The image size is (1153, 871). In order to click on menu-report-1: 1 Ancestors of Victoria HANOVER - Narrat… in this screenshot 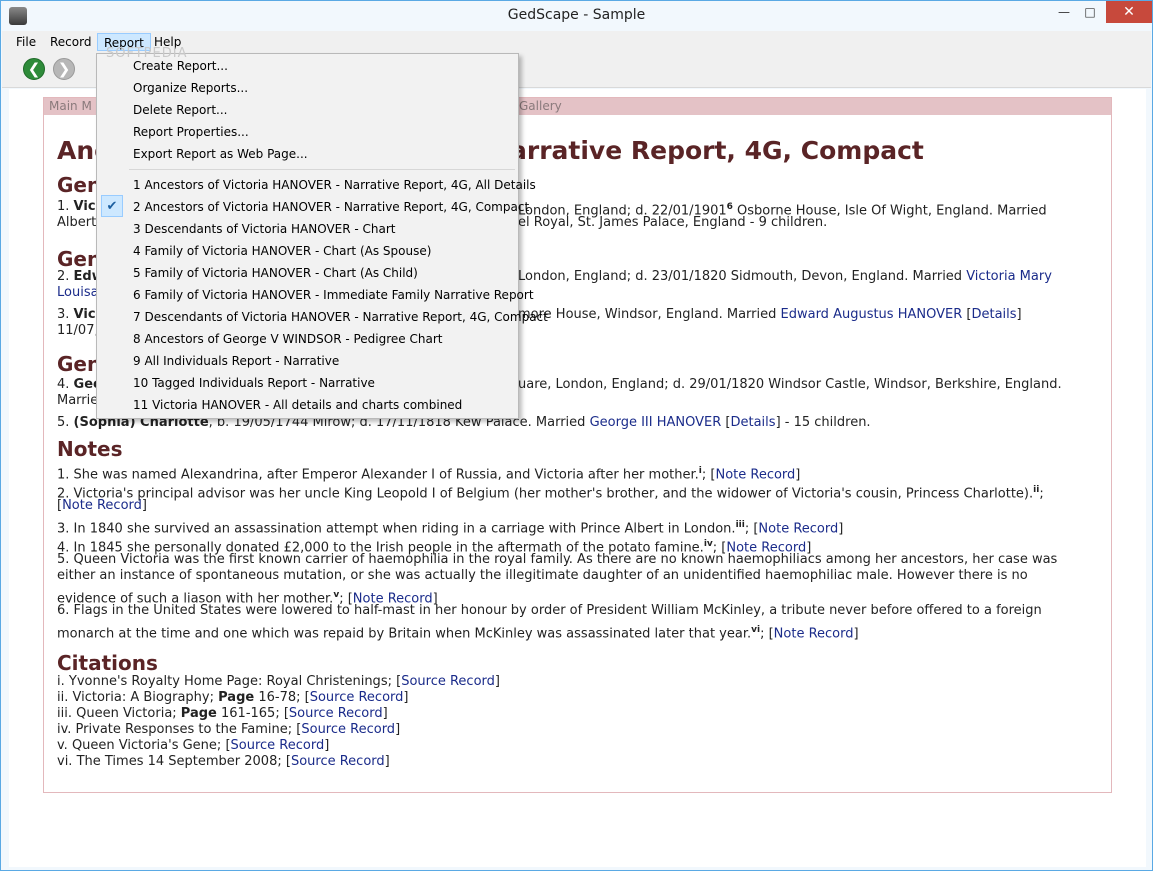, I will do `click(334, 185)`.